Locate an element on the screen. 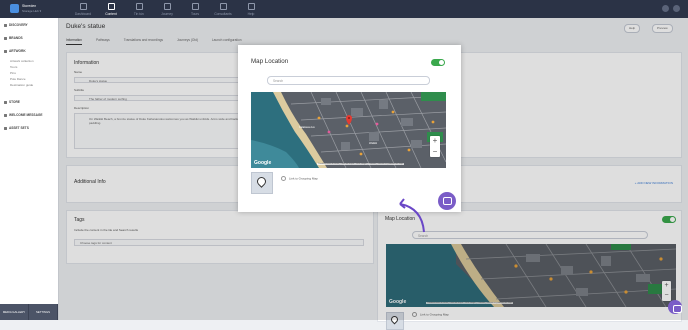 The image size is (688, 330). link-grouping-map-row: Link to Grouping Map is located at coordinates (299, 178).